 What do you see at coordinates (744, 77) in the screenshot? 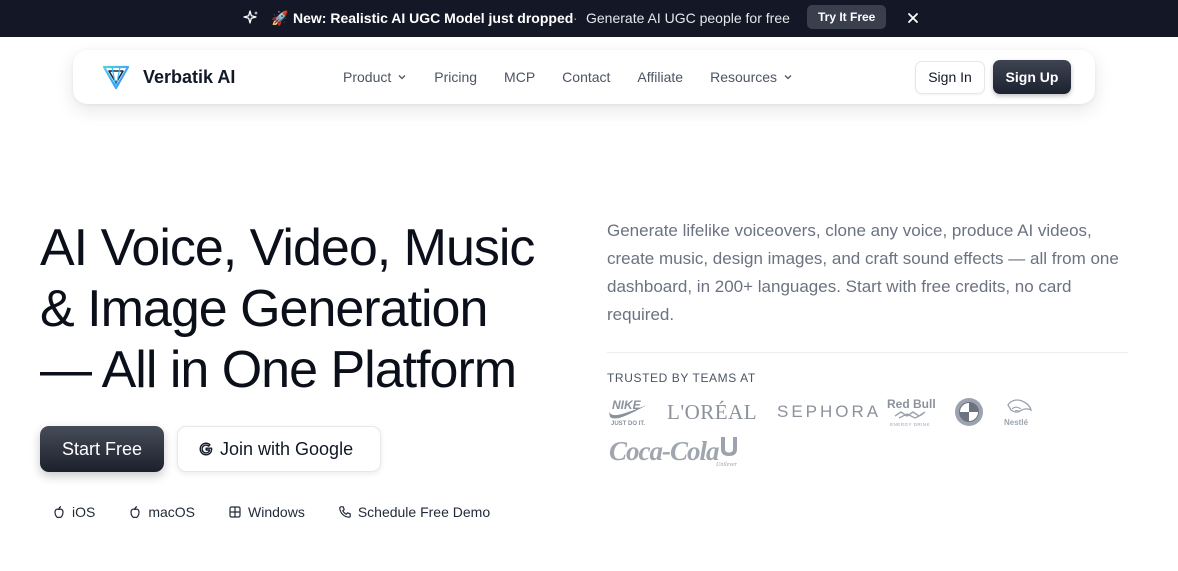
I see `nav-resources-label: Resources` at bounding box center [744, 77].